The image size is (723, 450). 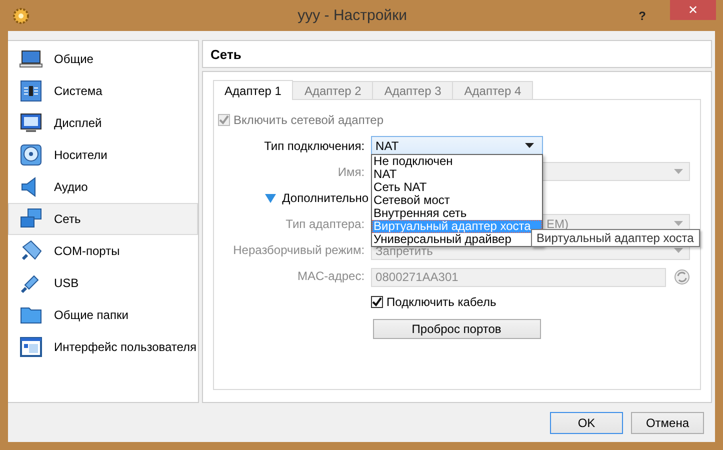 I want to click on field-label: Тип подключения:, so click(x=314, y=146).